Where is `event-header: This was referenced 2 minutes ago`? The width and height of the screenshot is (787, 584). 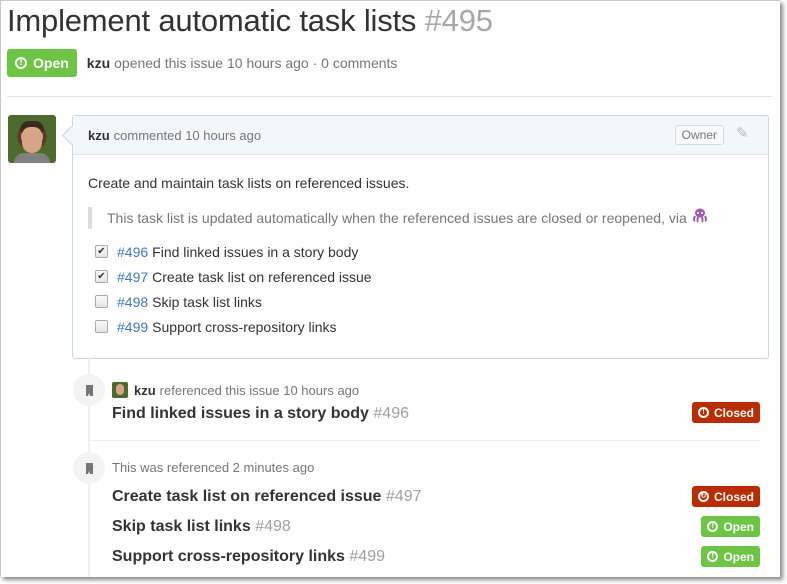 event-header: This was referenced 2 minutes ago is located at coordinates (213, 467).